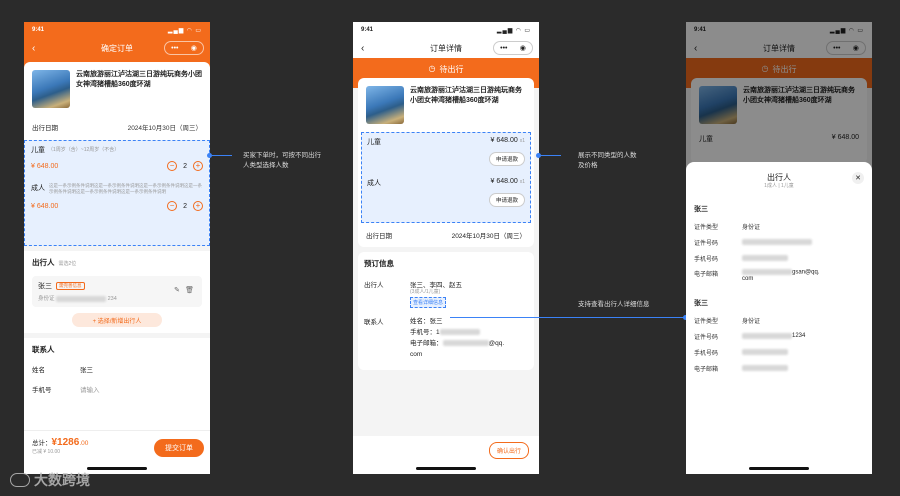  What do you see at coordinates (779, 258) in the screenshot?
I see `phone-row: 手机号码` at bounding box center [779, 258].